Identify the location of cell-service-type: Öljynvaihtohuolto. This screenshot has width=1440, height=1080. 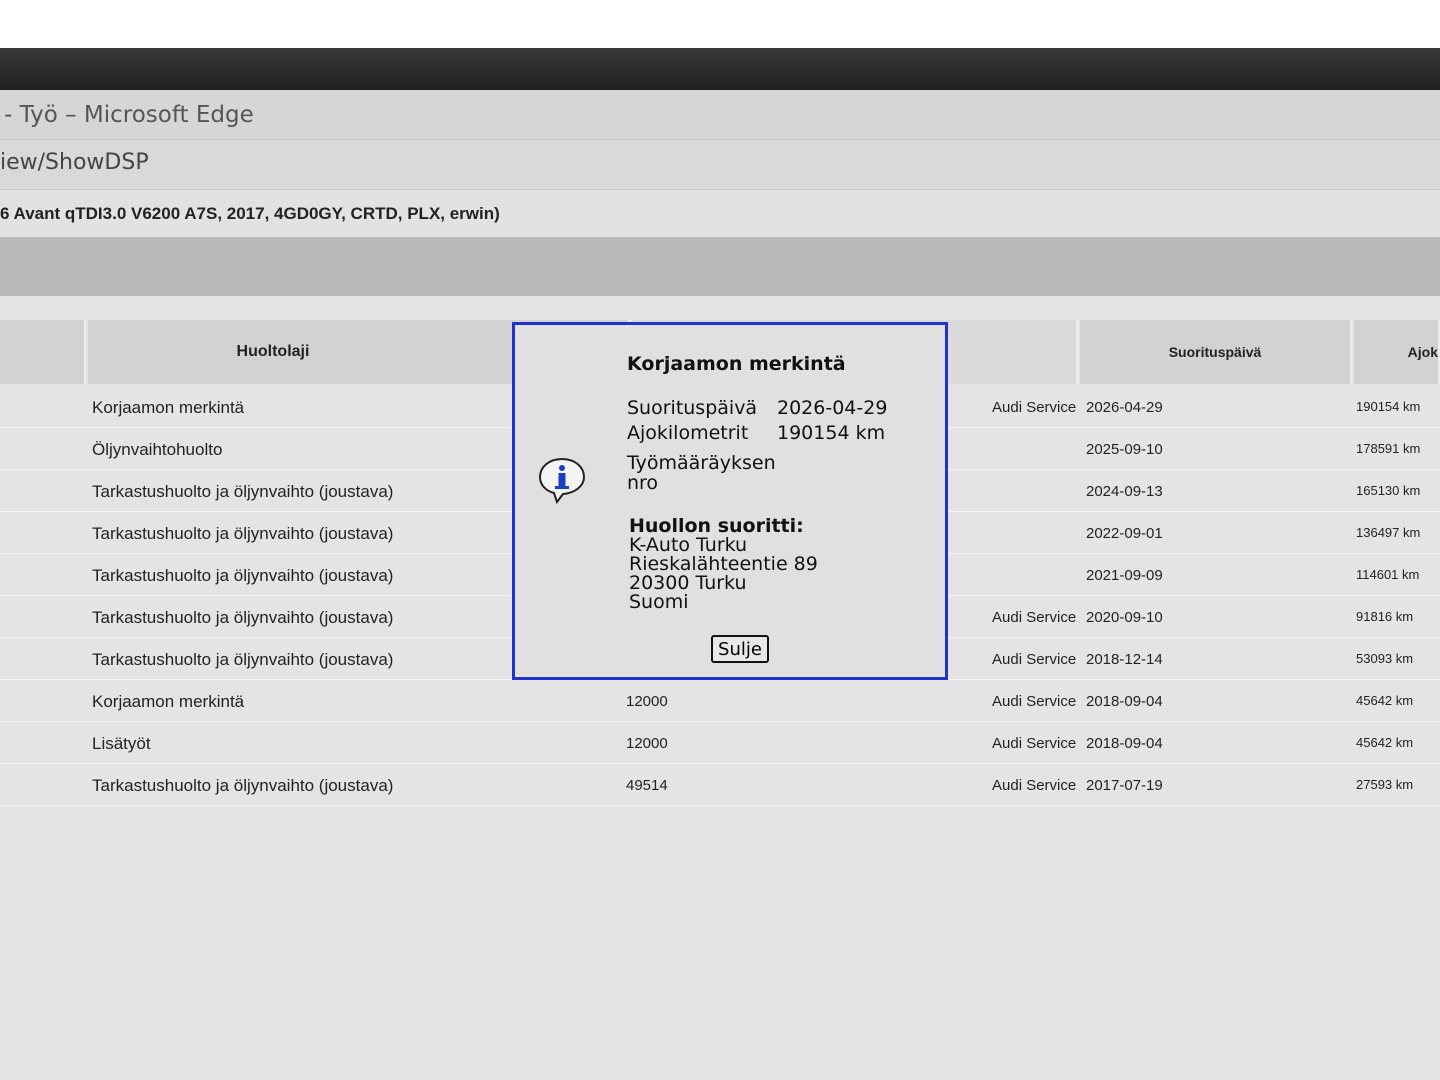
(157, 449).